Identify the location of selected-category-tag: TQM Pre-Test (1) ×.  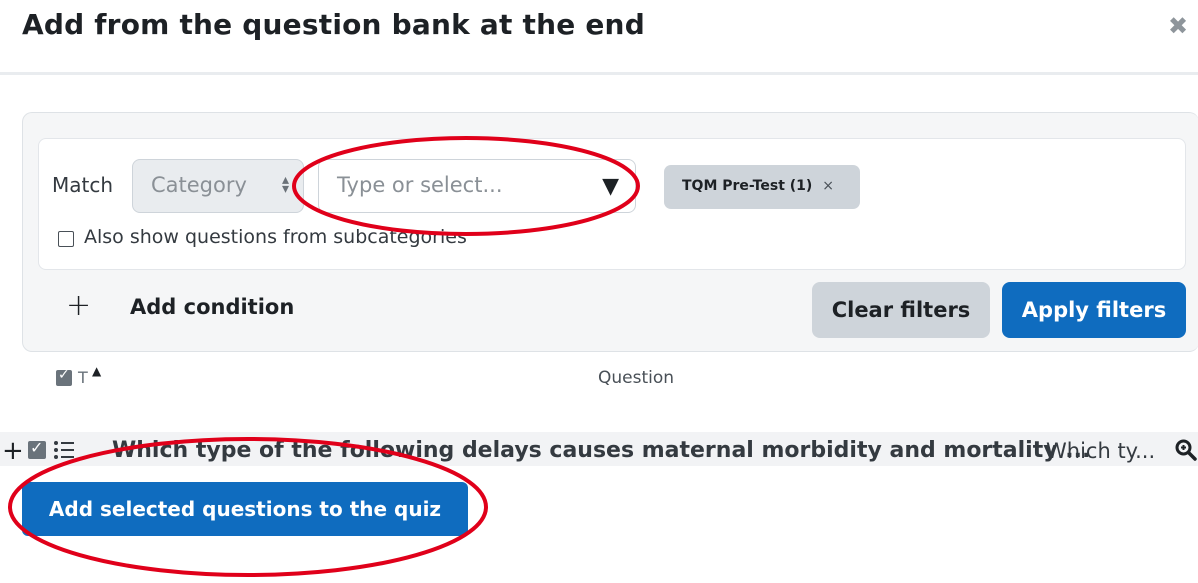
(762, 187).